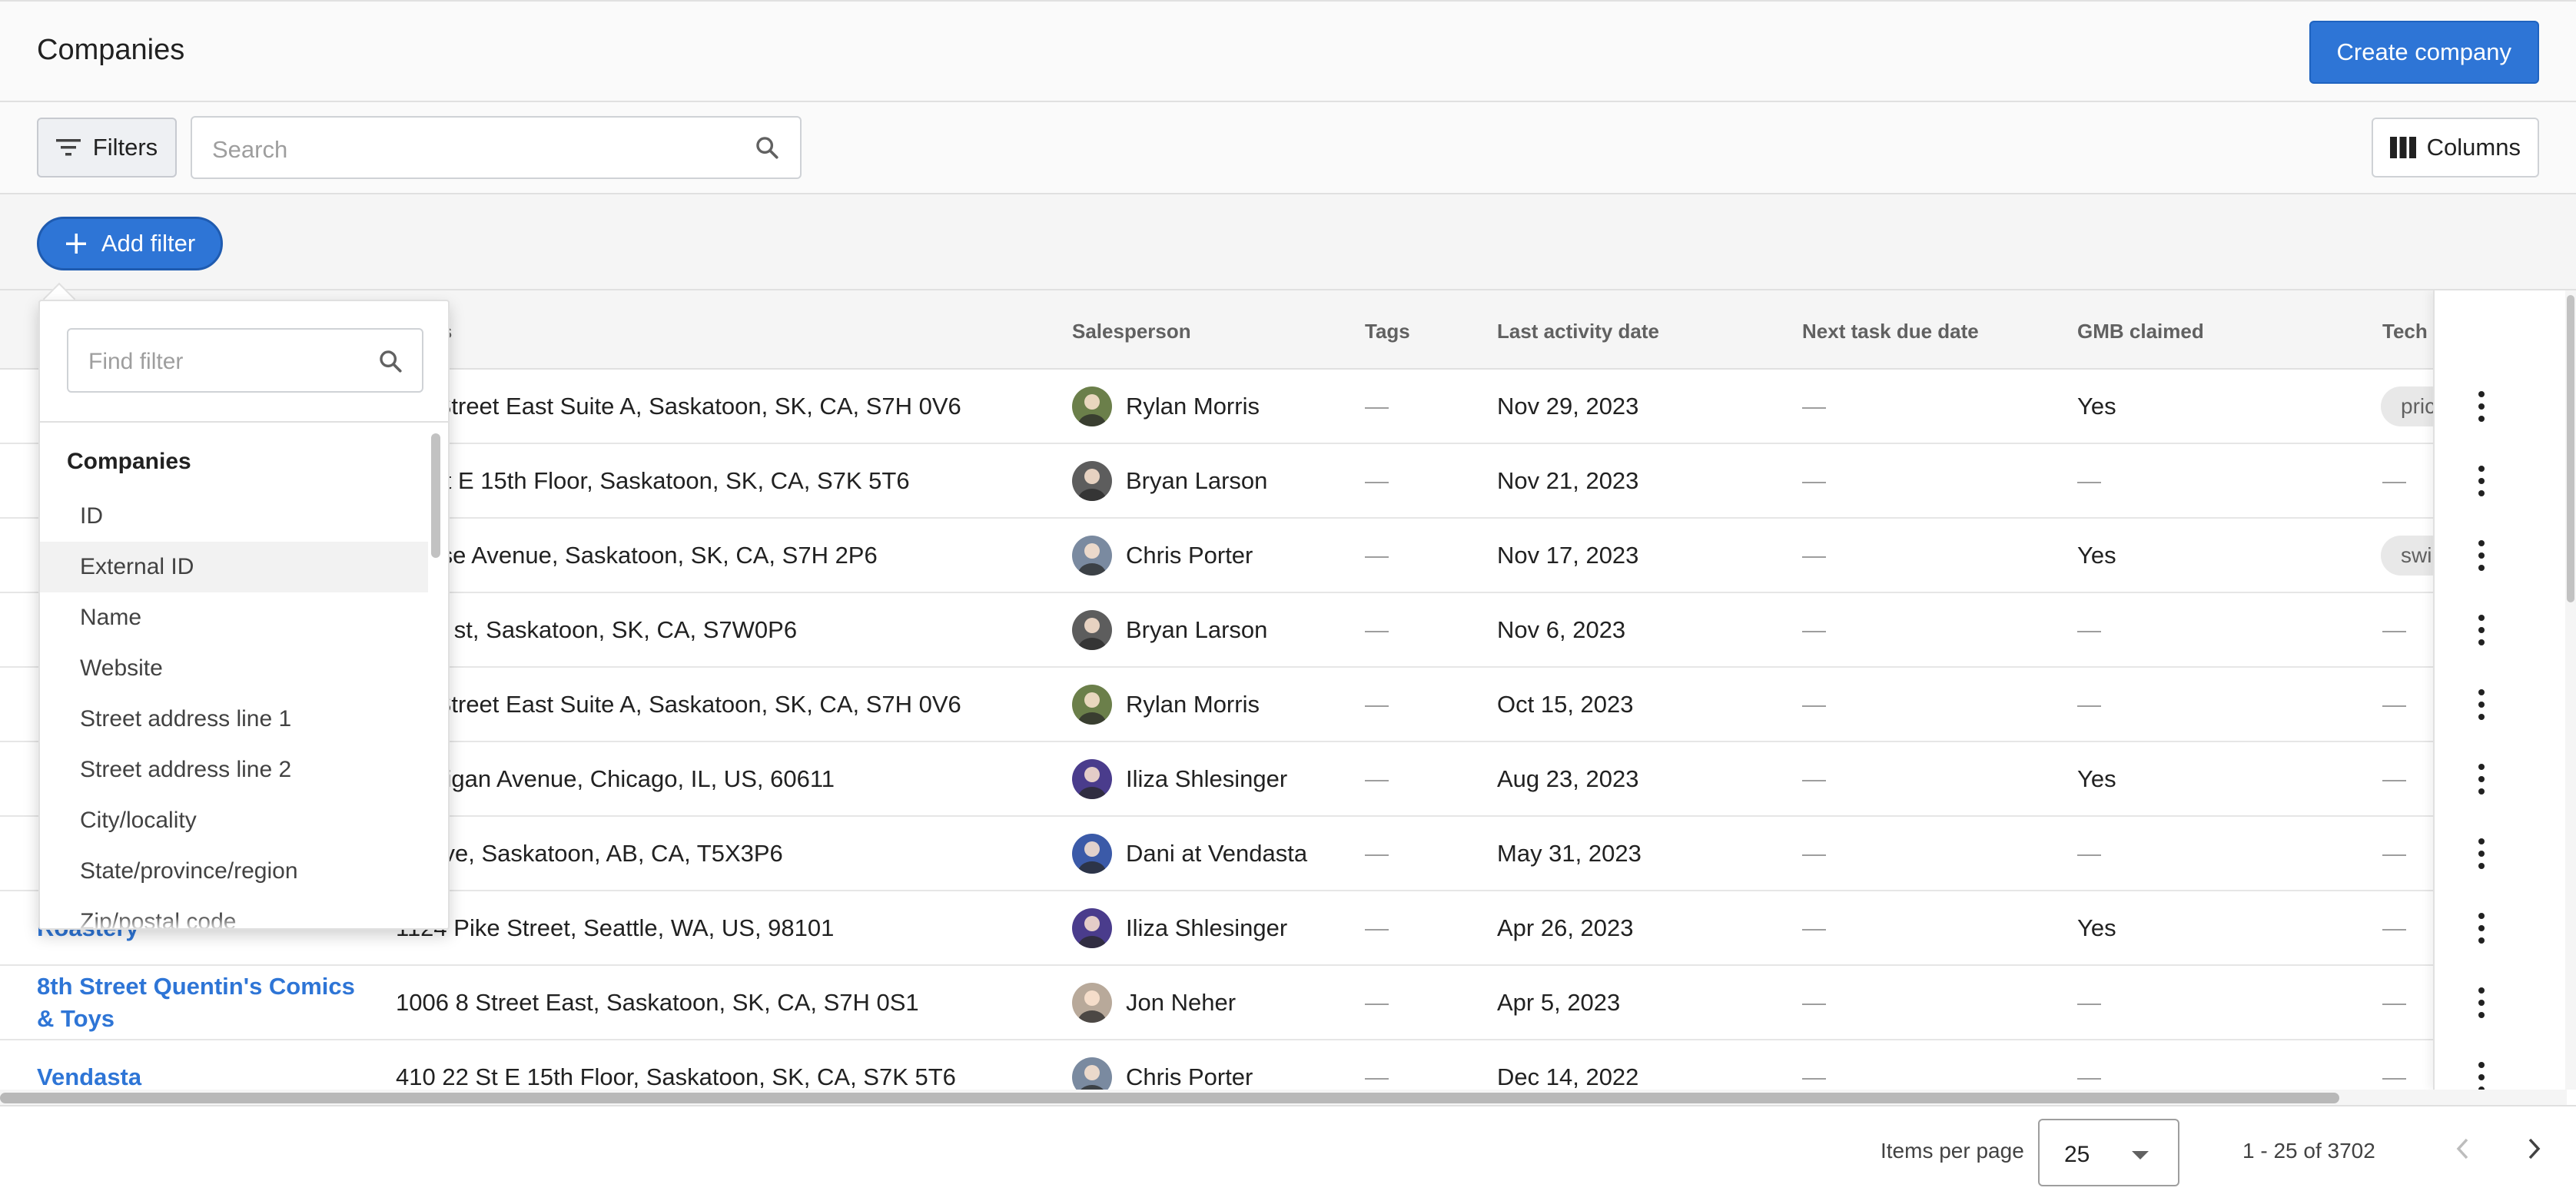 Image resolution: width=2576 pixels, height=1191 pixels. I want to click on salesperson-name: Bryan Larson, so click(1197, 629).